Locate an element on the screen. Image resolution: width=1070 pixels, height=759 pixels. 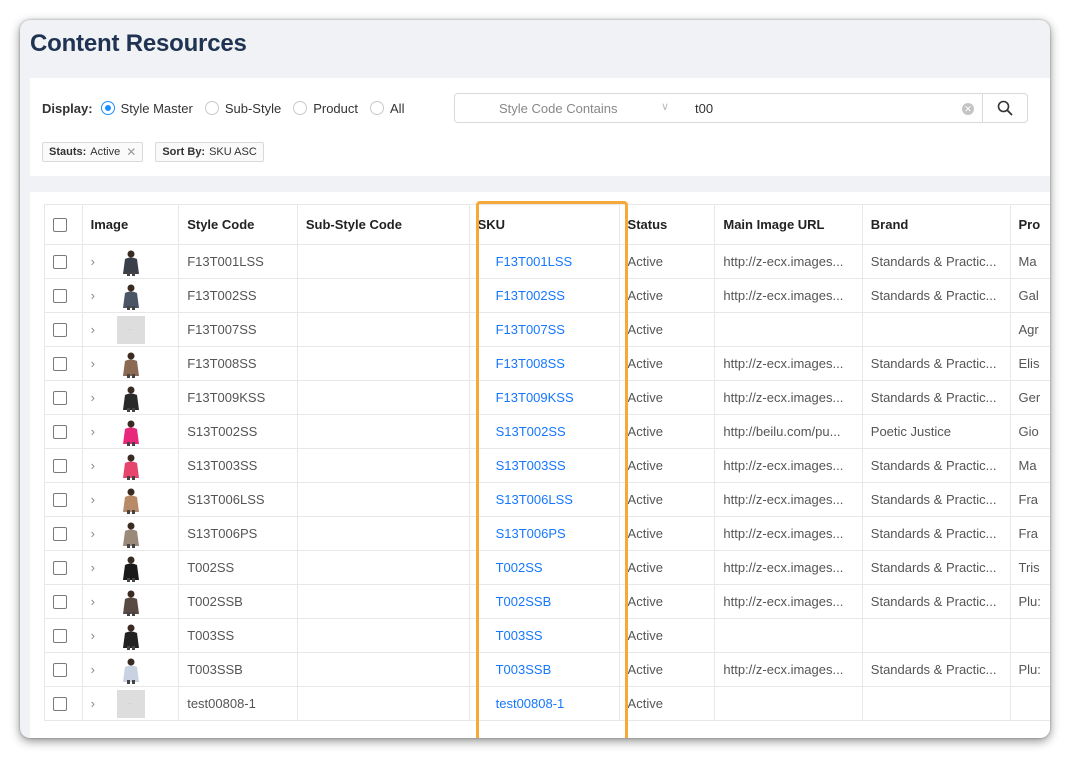
search-field-select: Style Code Contains ∨ is located at coordinates (569, 108).